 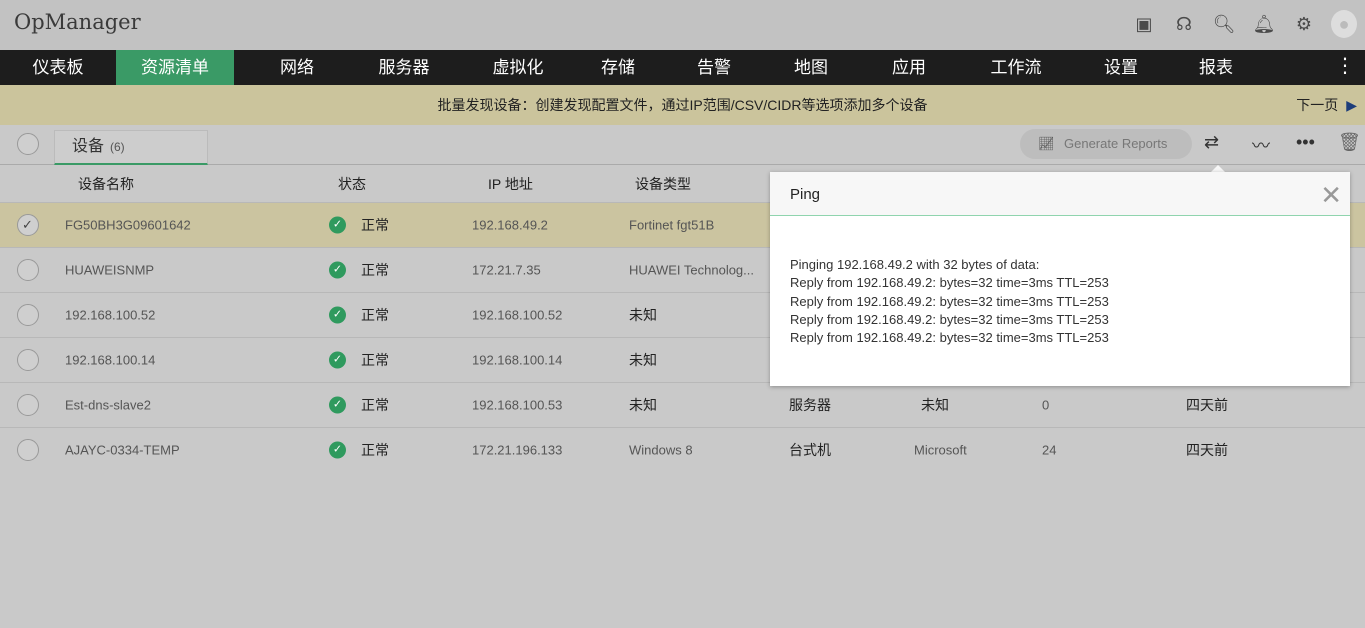 What do you see at coordinates (28, 144) in the screenshot?
I see `select-all-checkbox` at bounding box center [28, 144].